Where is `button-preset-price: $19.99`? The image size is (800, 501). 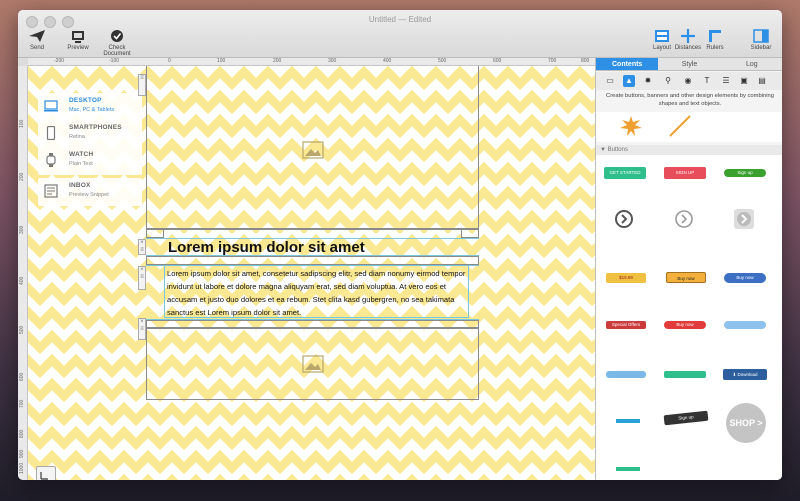 button-preset-price: $19.99 is located at coordinates (626, 278).